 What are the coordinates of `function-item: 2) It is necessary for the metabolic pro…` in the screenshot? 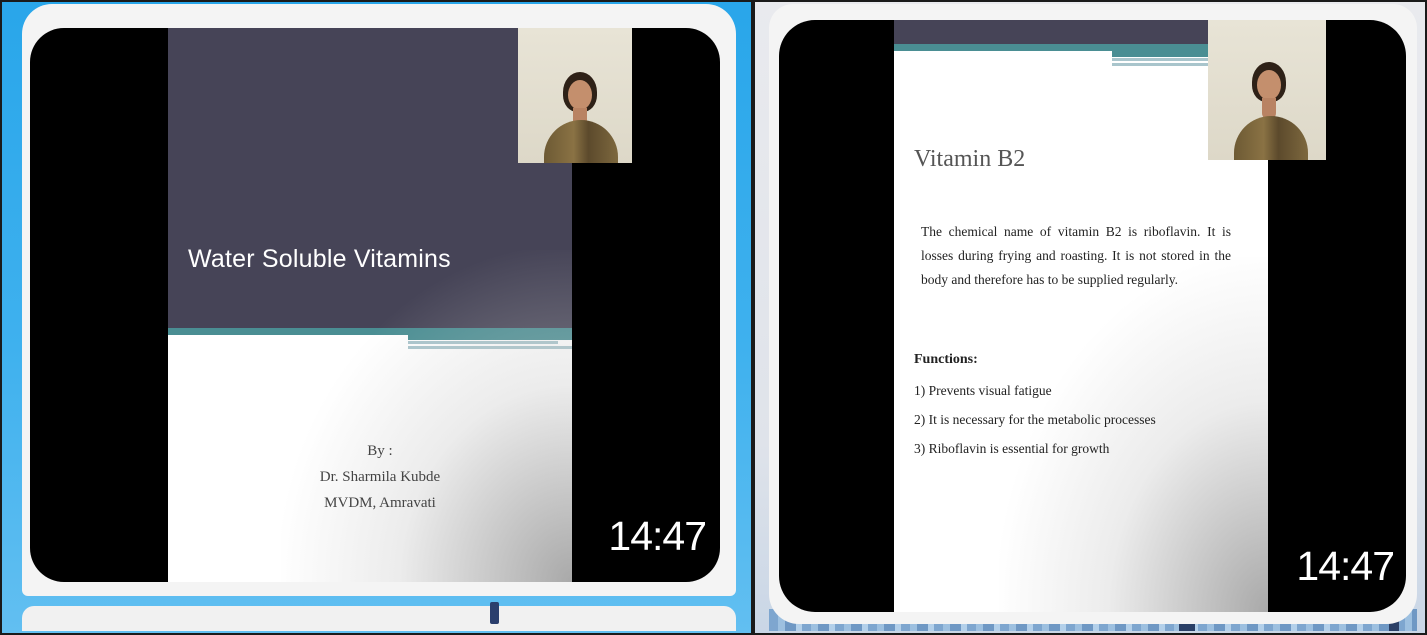 It's located at (1035, 419).